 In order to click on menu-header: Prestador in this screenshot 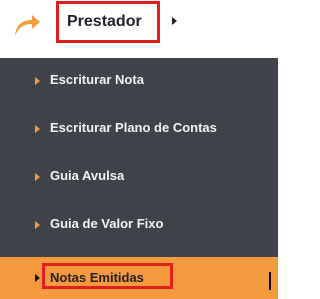, I will do `click(140, 25)`.